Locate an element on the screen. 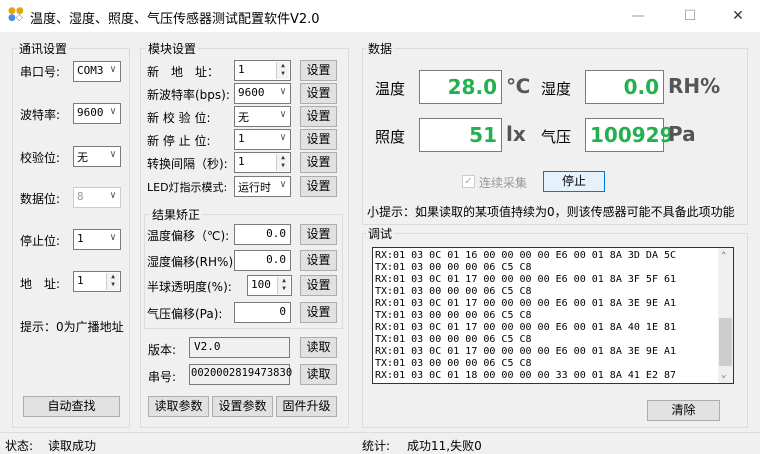 The height and width of the screenshot is (454, 760). parity-value: 无 is located at coordinates (82, 157).